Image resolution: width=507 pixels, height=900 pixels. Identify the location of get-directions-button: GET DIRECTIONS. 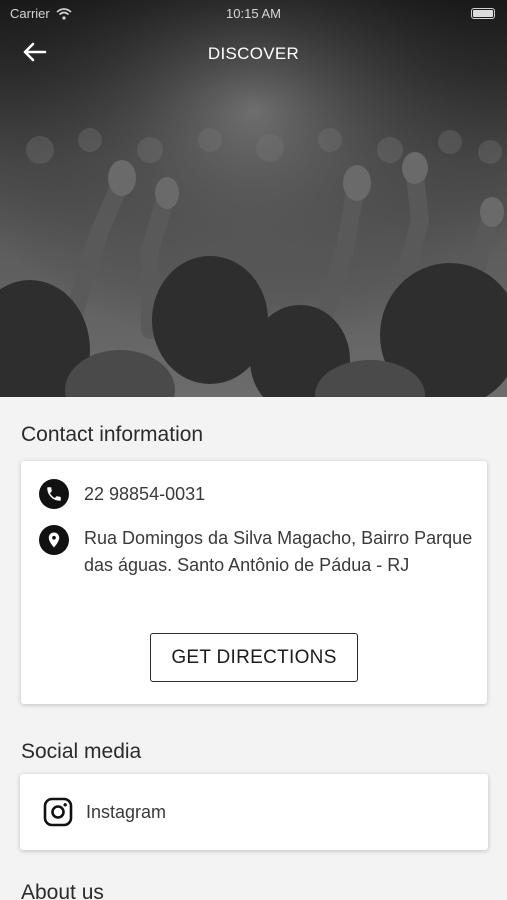
(254, 657).